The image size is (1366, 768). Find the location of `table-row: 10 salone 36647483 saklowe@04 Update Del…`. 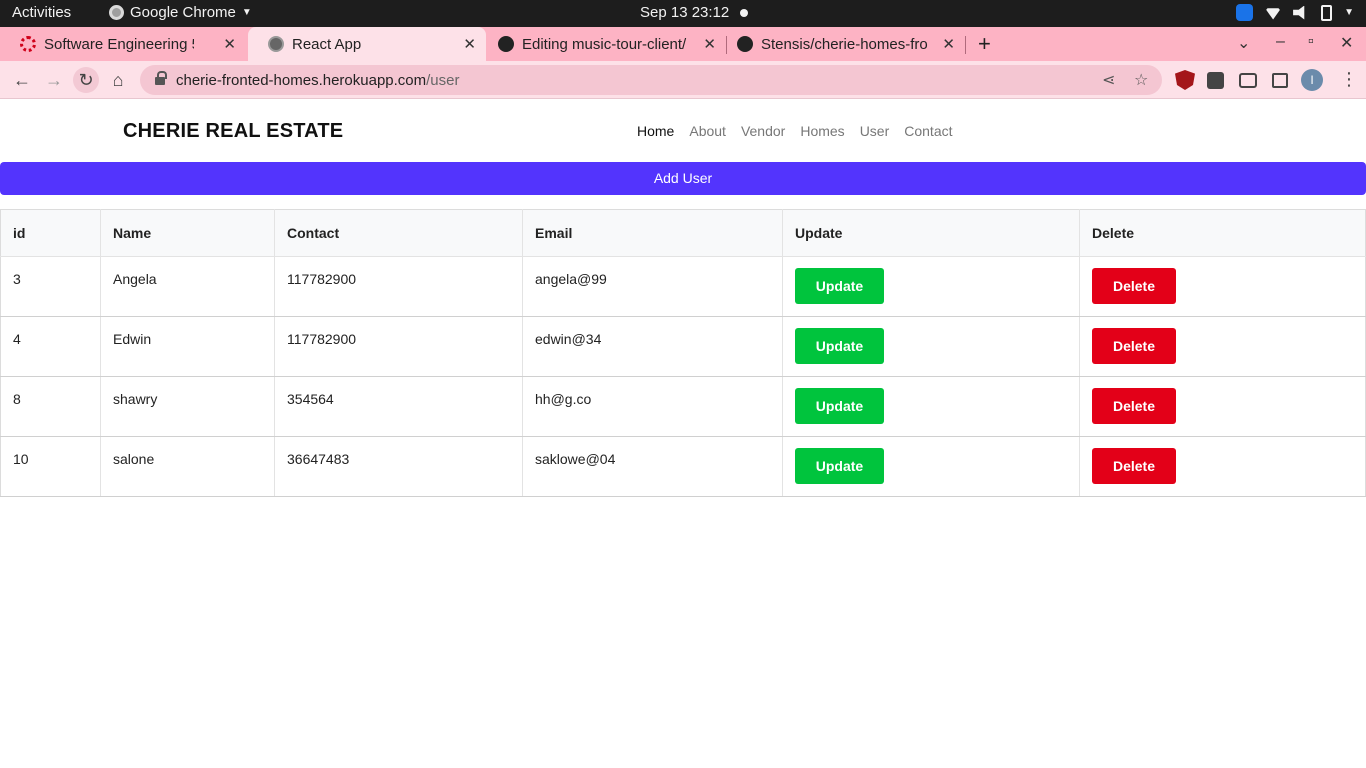

table-row: 10 salone 36647483 saklowe@04 Update Del… is located at coordinates (683, 466).